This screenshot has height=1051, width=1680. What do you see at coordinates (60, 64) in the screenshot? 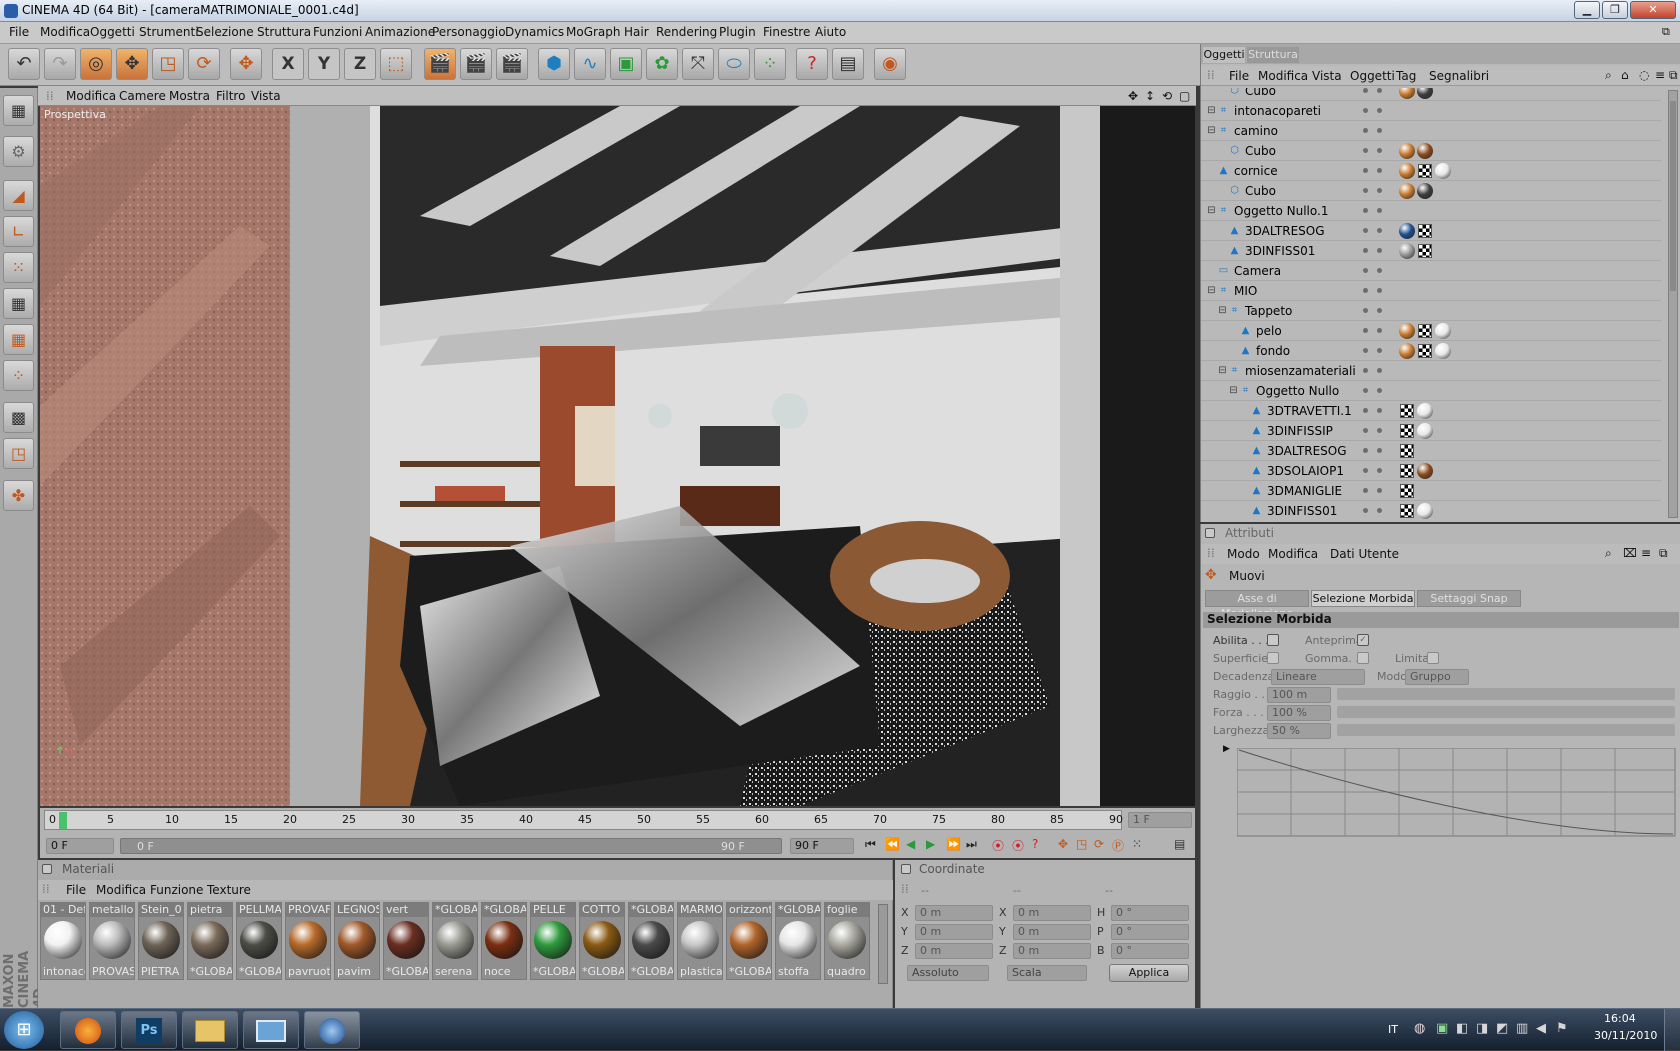
I see `redo-icon: ↷` at bounding box center [60, 64].